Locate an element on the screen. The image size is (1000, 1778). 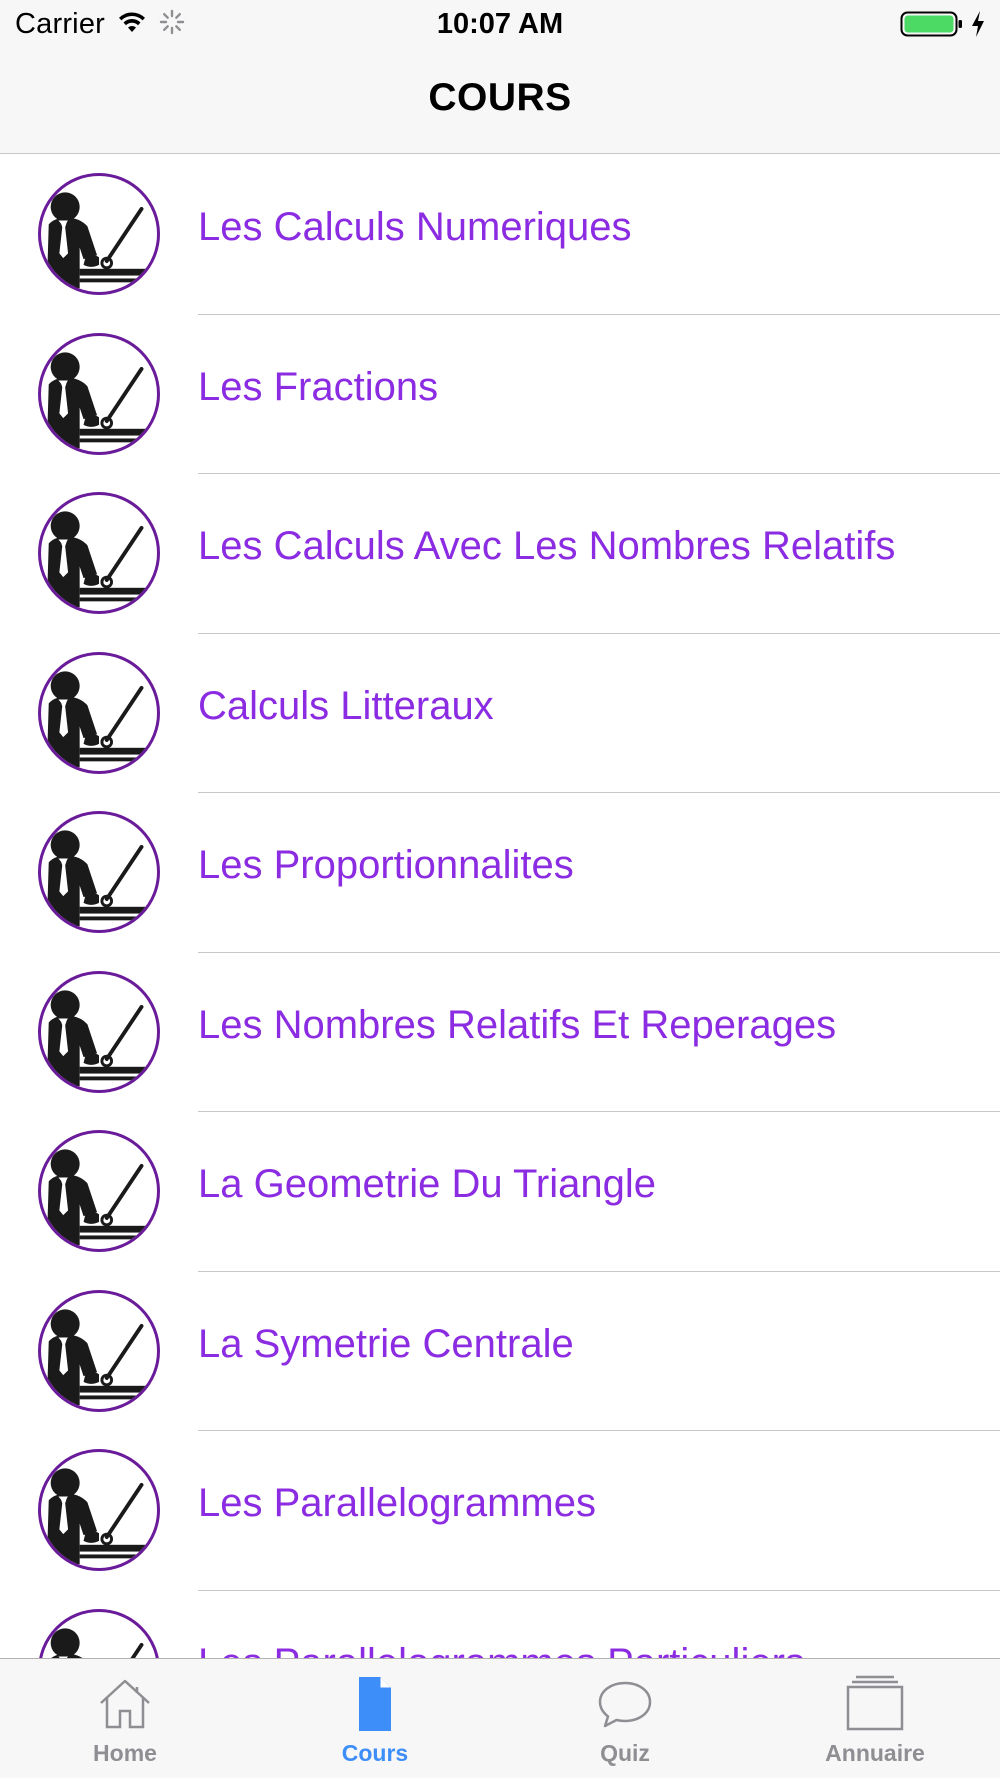
course-row: Les Nombres Relatifs Et Reperages is located at coordinates (500, 1032).